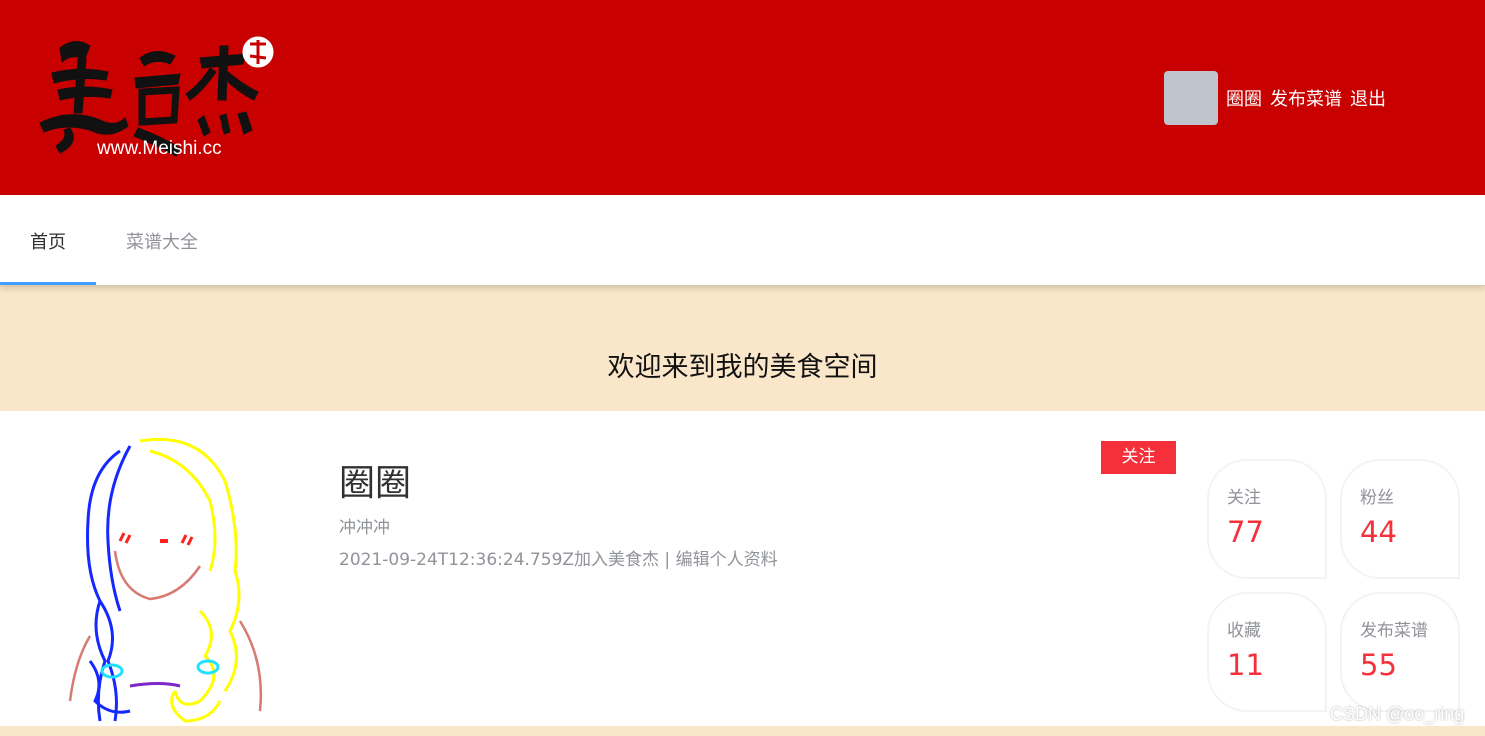 Image resolution: width=1485 pixels, height=736 pixels. What do you see at coordinates (1191, 98) in the screenshot?
I see `avatar` at bounding box center [1191, 98].